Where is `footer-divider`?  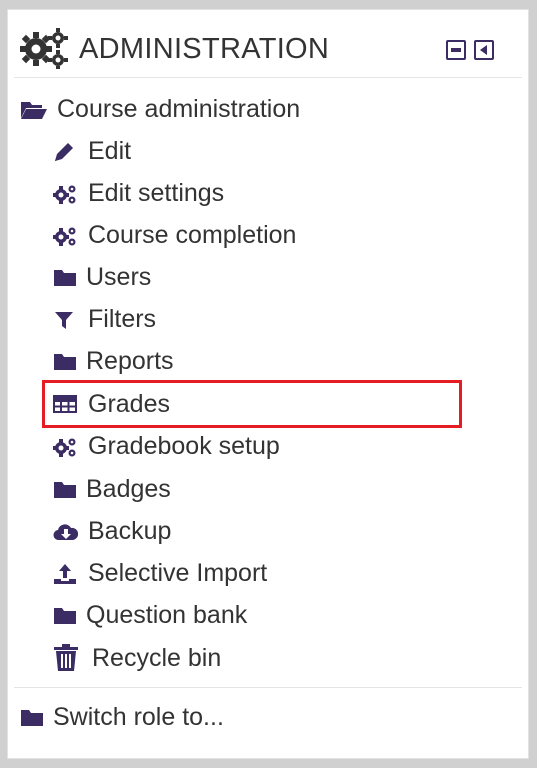 footer-divider is located at coordinates (268, 687).